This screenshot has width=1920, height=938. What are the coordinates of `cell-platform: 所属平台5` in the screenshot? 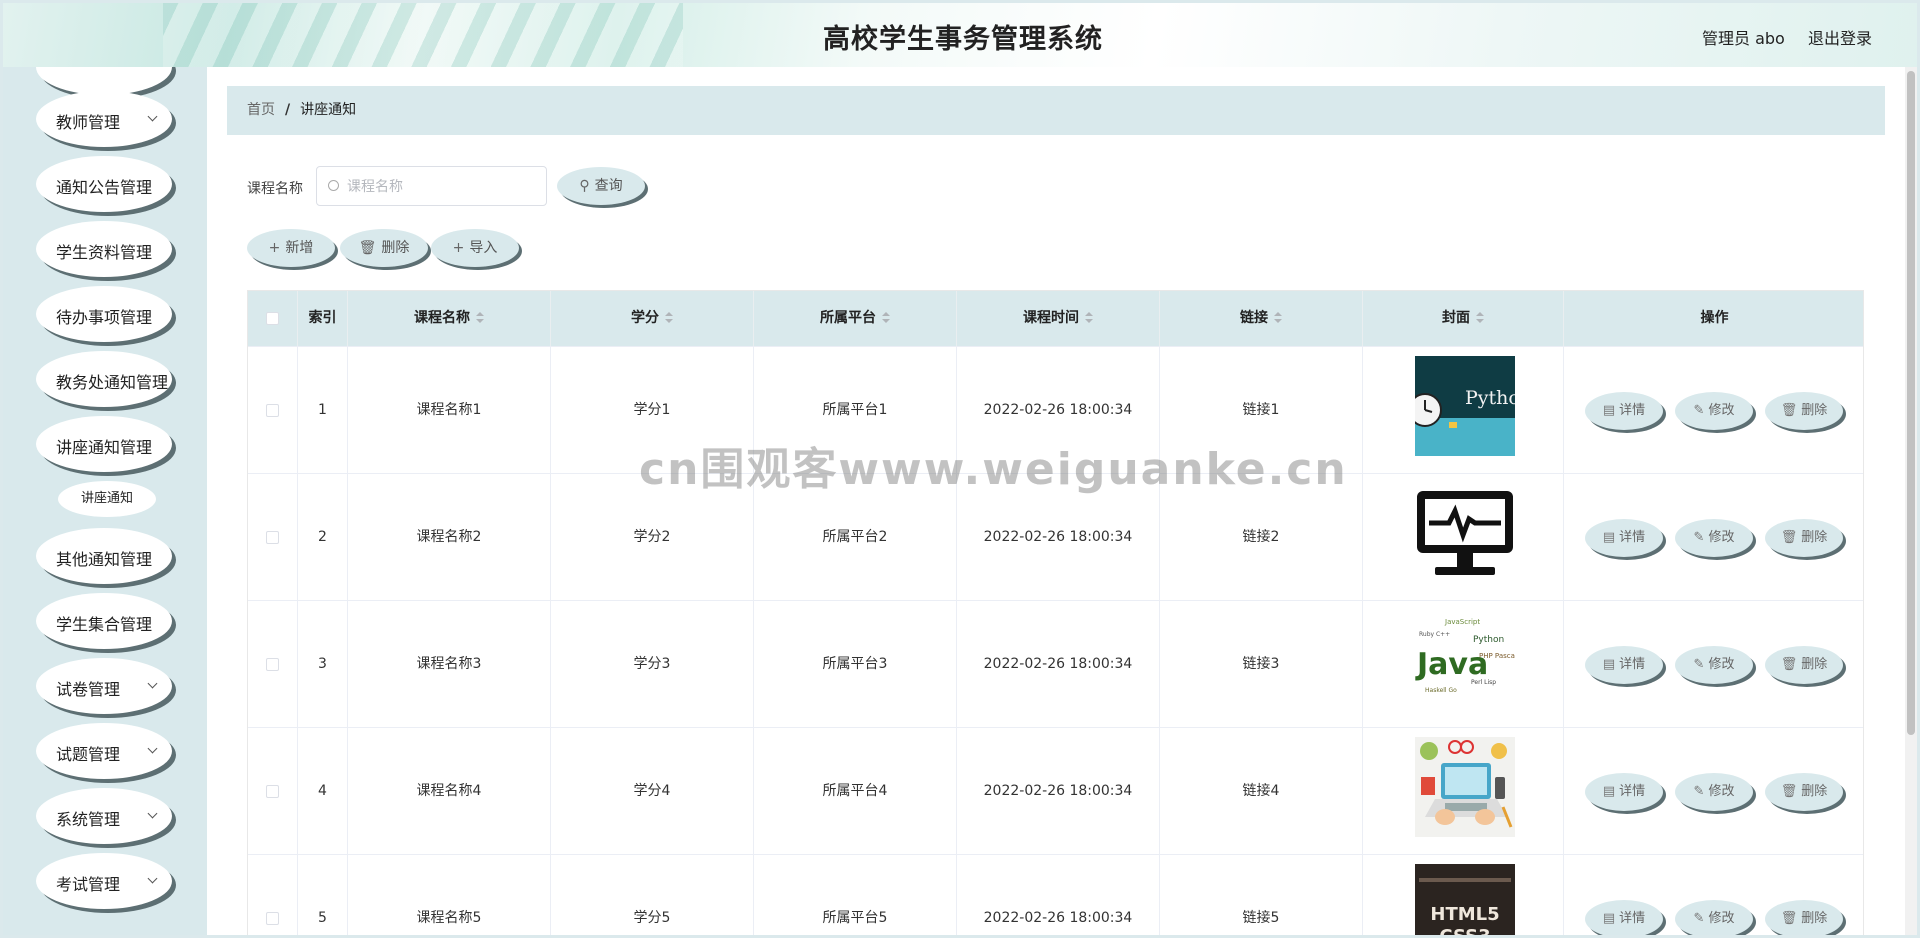 It's located at (855, 895).